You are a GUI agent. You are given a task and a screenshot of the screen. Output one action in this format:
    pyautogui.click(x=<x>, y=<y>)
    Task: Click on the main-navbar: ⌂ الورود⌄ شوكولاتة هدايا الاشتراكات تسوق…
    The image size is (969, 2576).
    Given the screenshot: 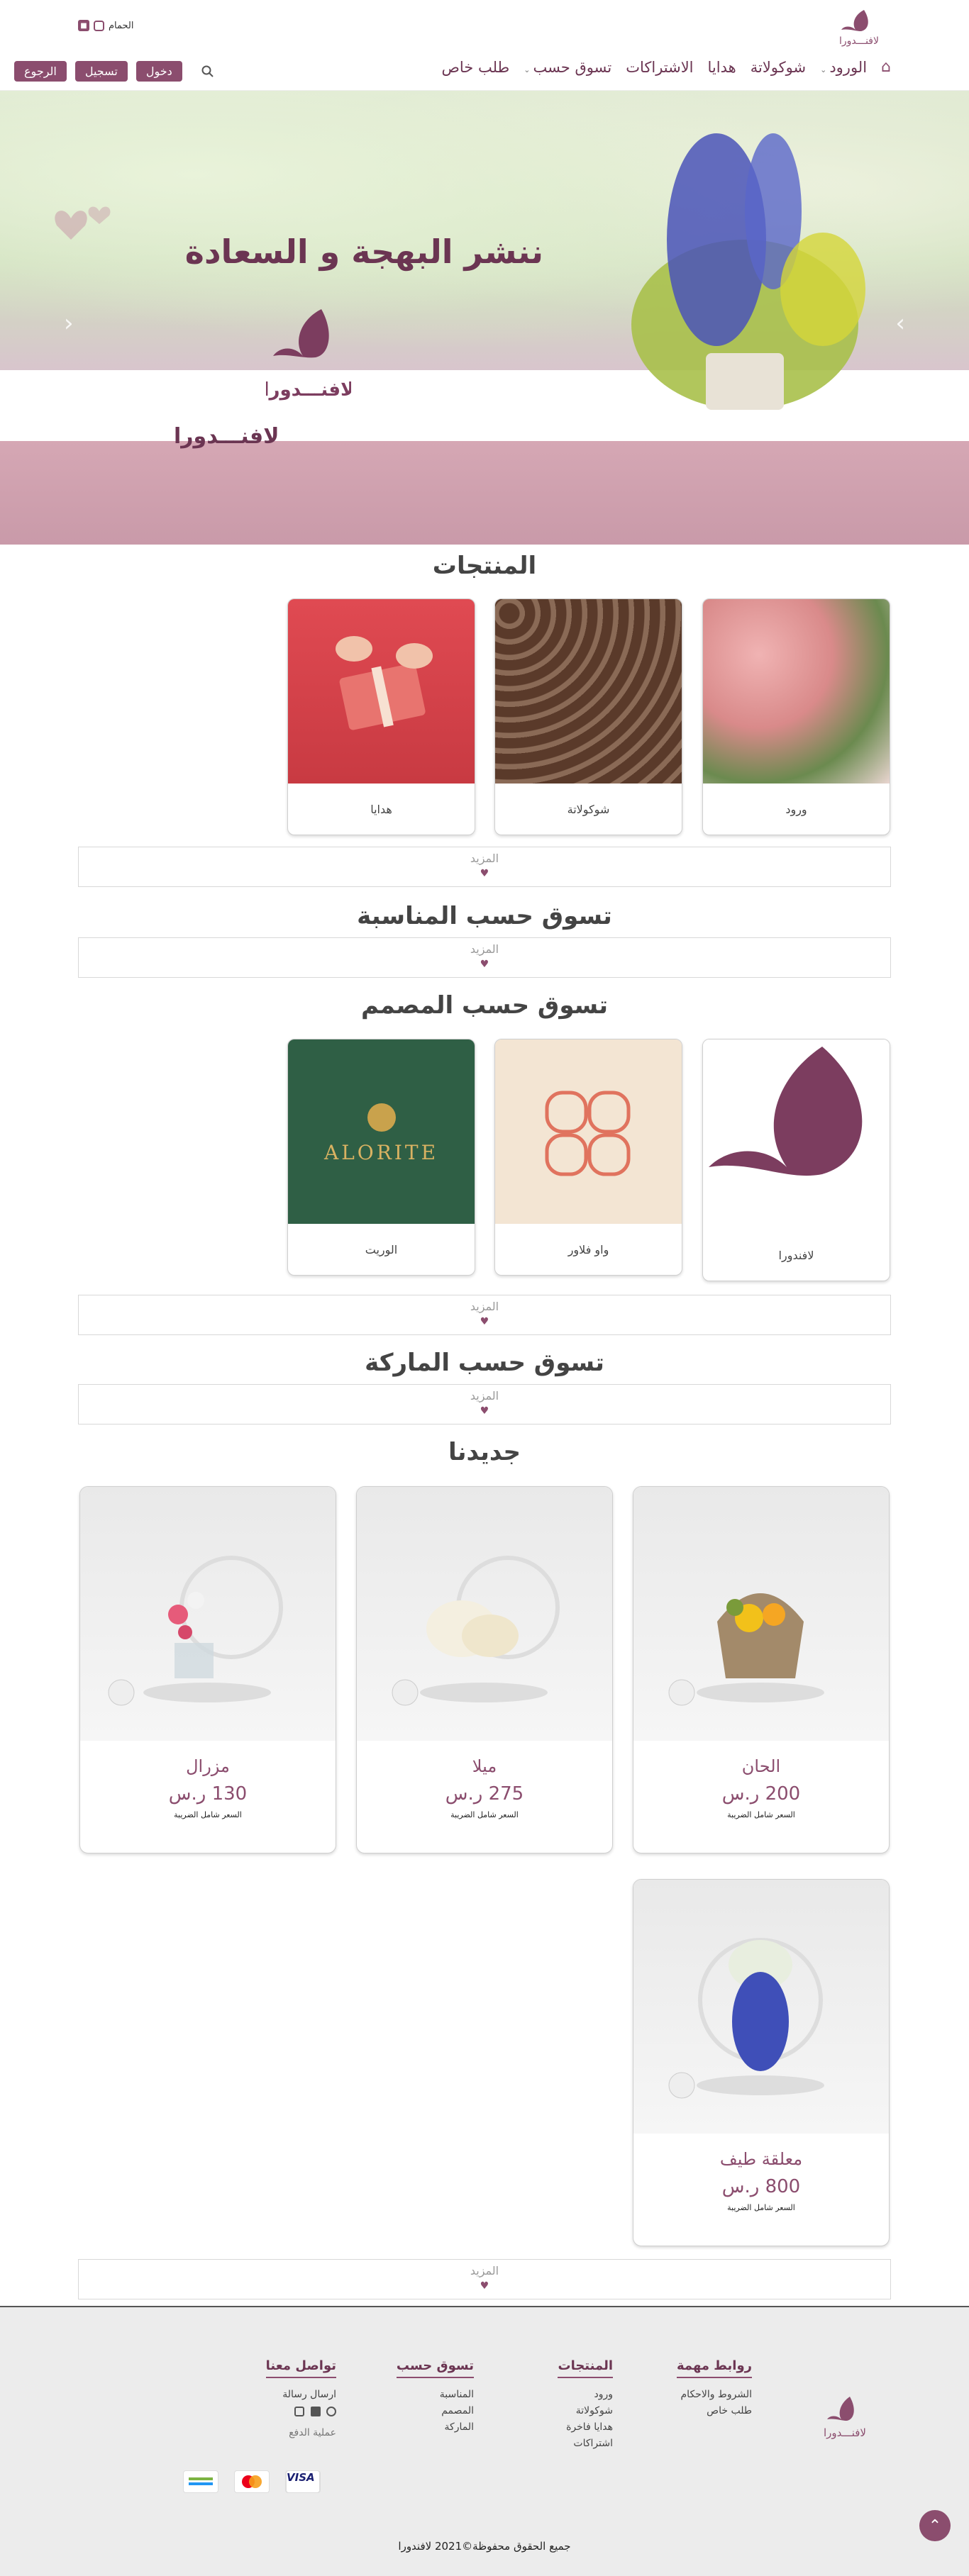 What is the action you would take?
    pyautogui.click(x=484, y=71)
    